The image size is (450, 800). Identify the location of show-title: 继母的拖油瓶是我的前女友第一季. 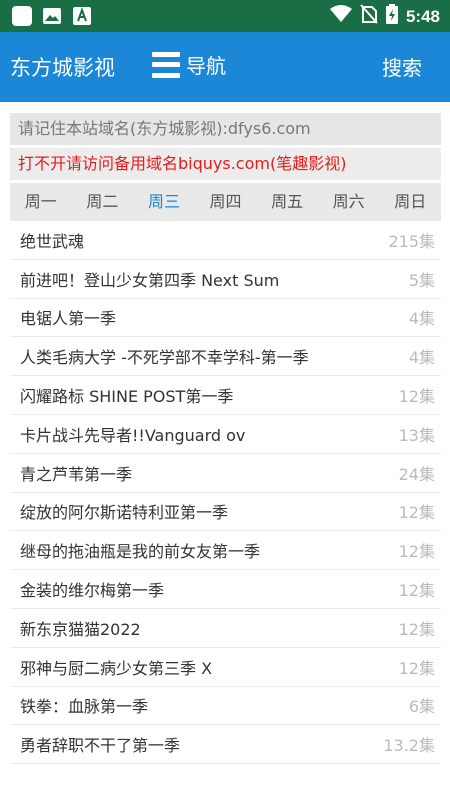
(140, 552).